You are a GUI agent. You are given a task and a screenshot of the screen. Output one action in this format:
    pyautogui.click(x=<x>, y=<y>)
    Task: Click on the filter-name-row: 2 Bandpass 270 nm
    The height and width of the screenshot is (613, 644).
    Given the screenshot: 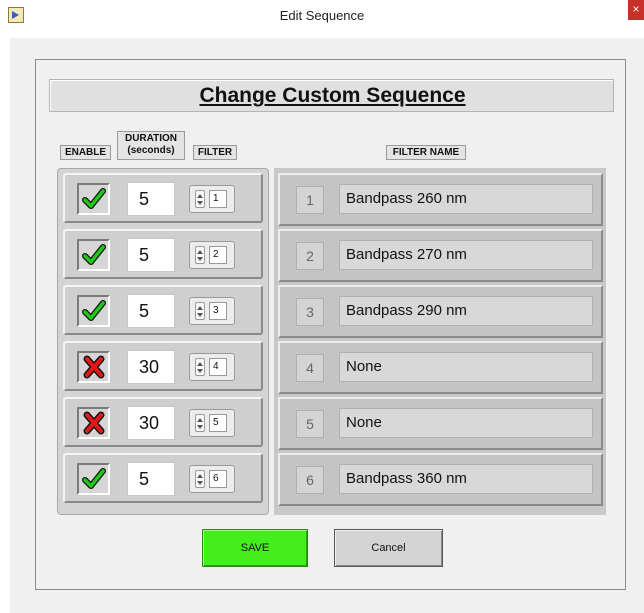 What is the action you would take?
    pyautogui.click(x=440, y=255)
    